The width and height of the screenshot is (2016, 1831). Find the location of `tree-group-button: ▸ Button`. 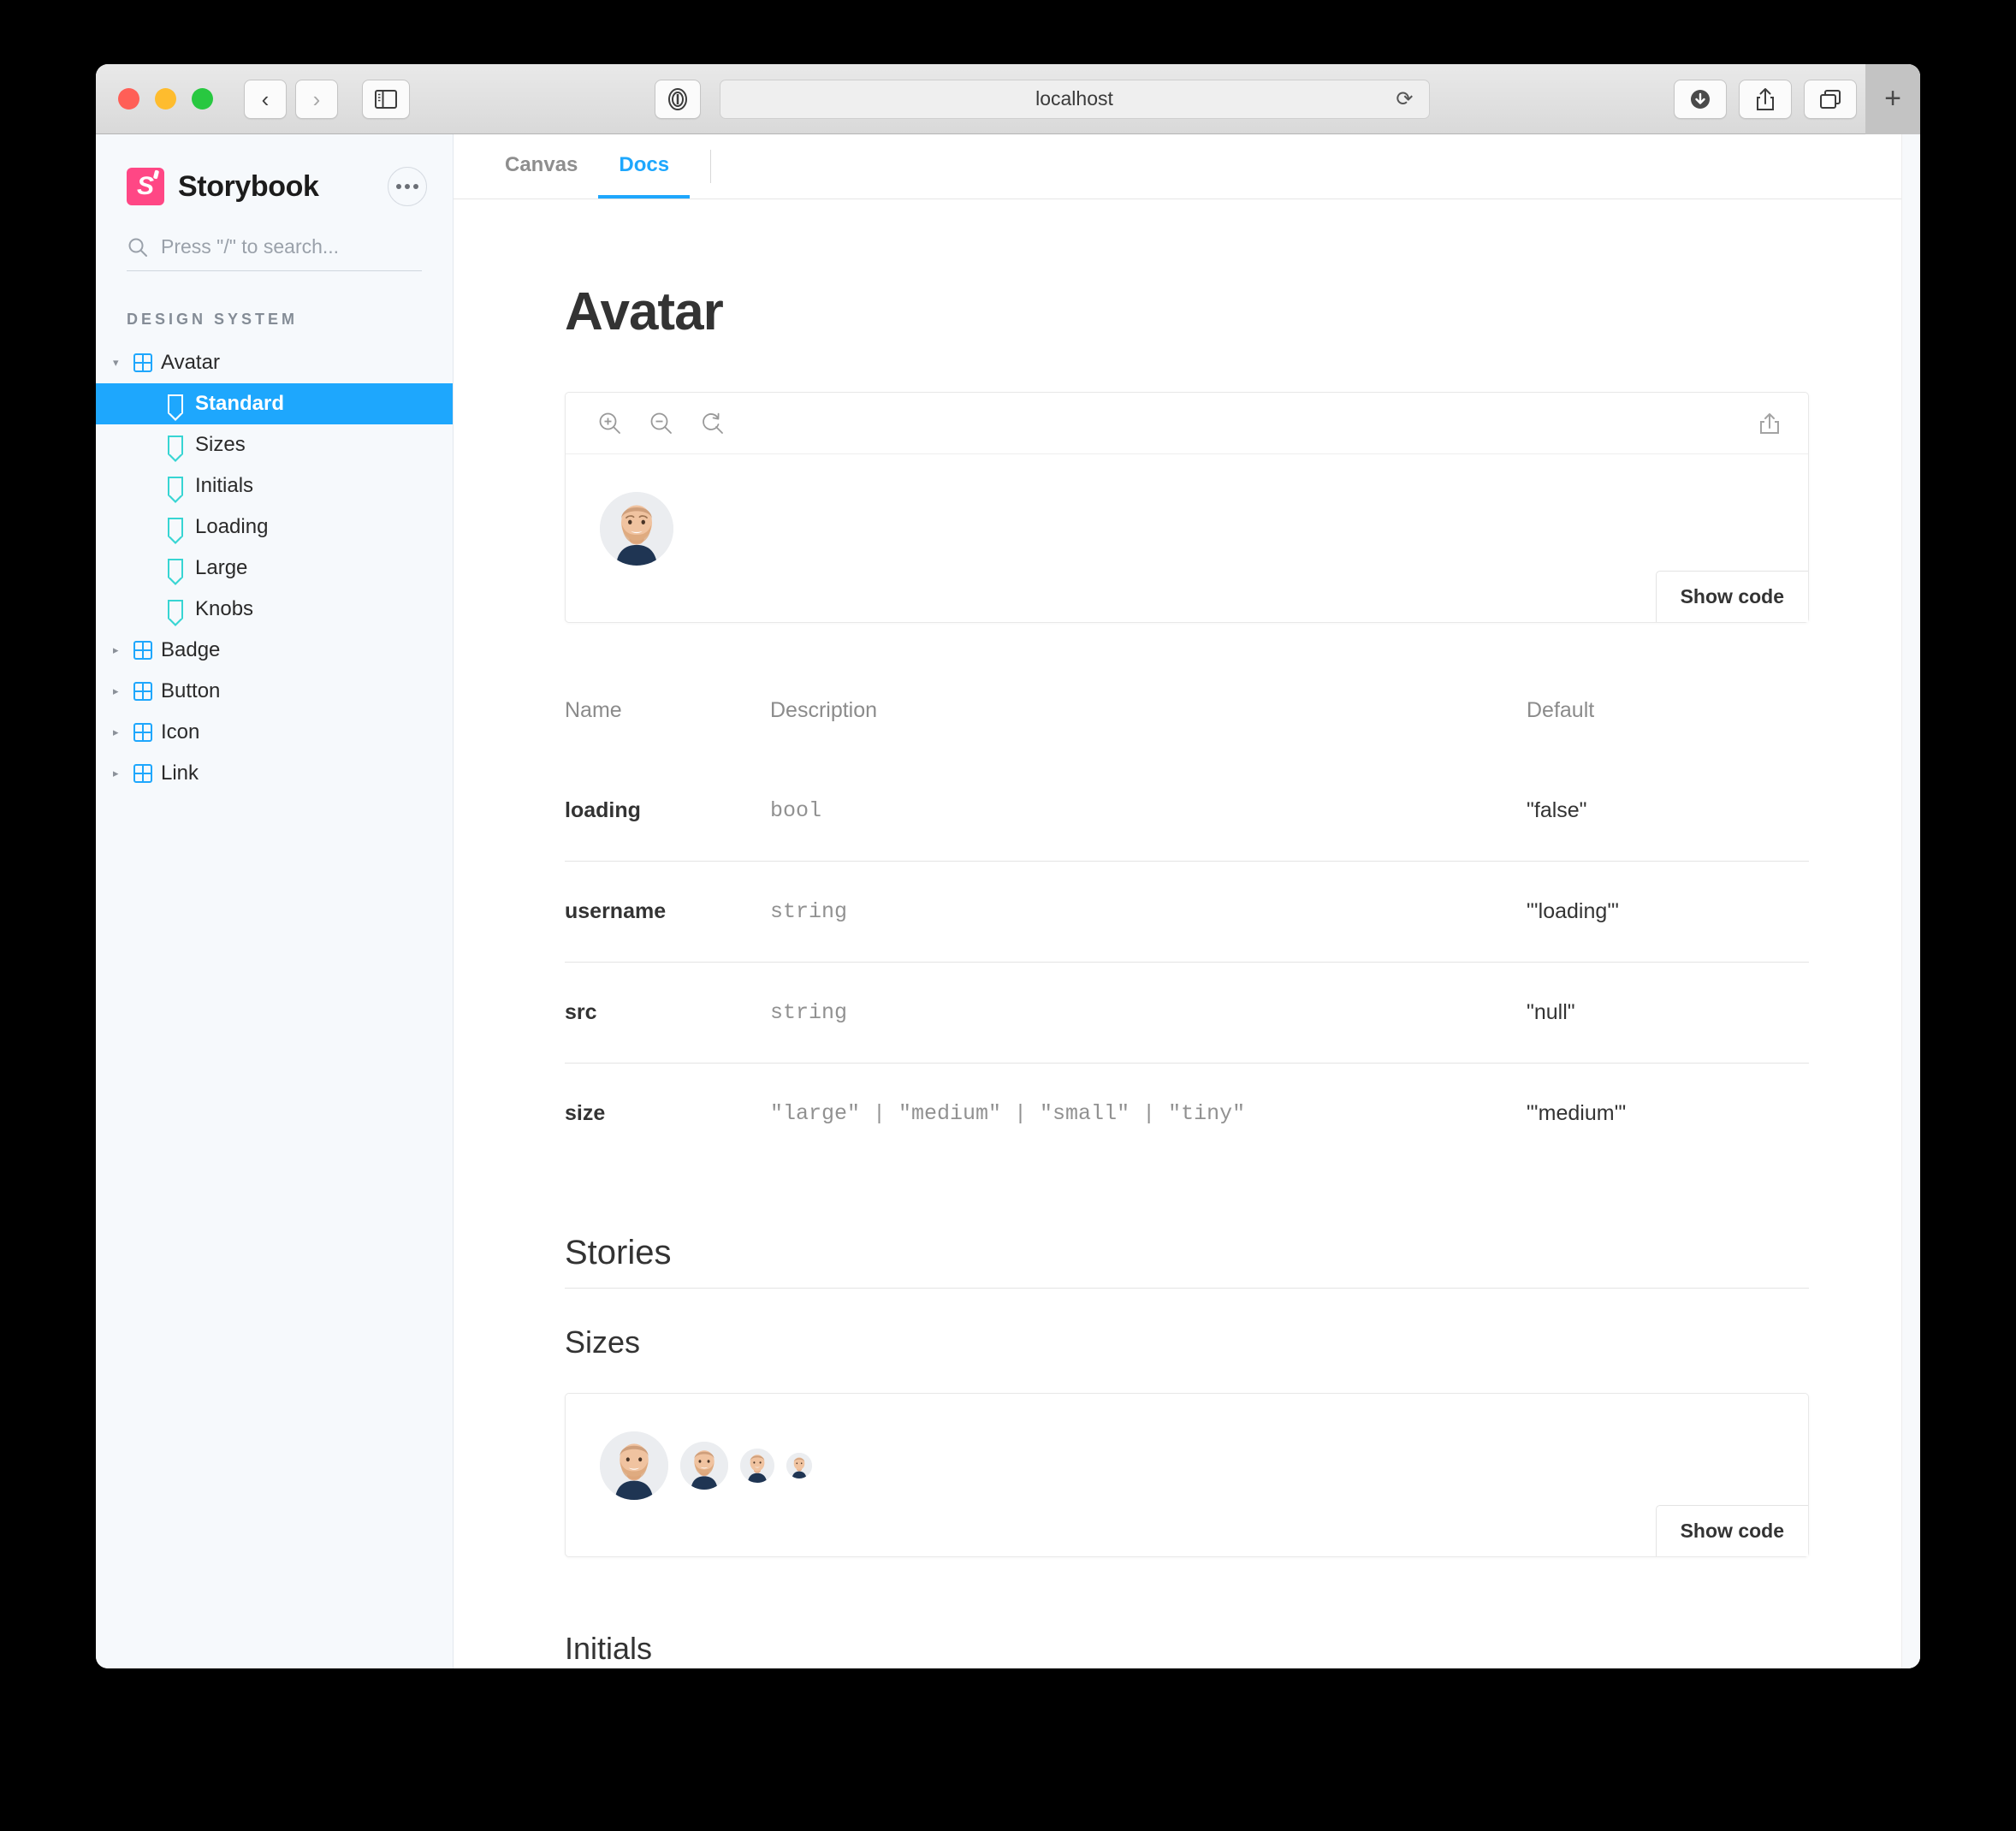

tree-group-button: ▸ Button is located at coordinates (274, 692).